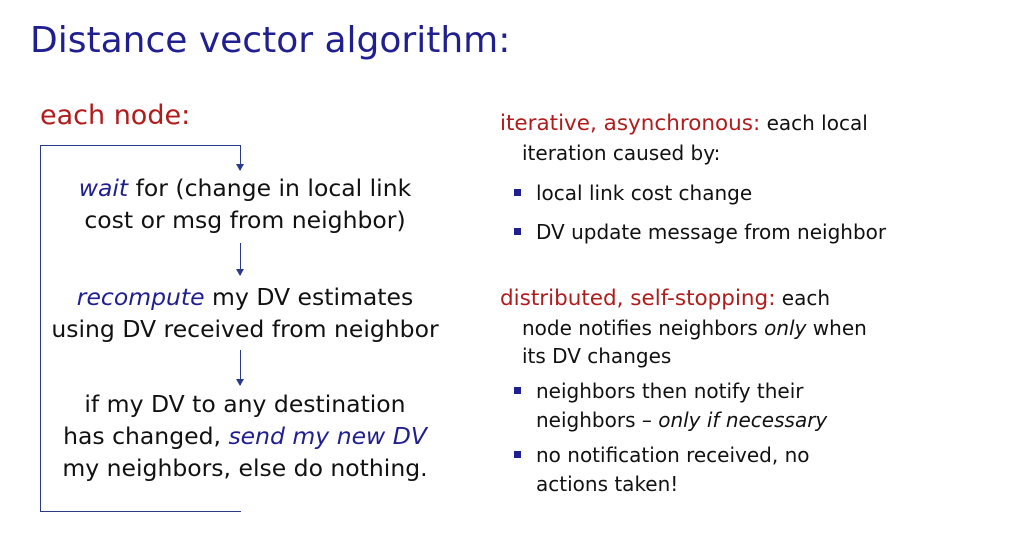 The image size is (1010, 542). I want to click on distributed-label: distributed, self-stopping:, so click(638, 298).